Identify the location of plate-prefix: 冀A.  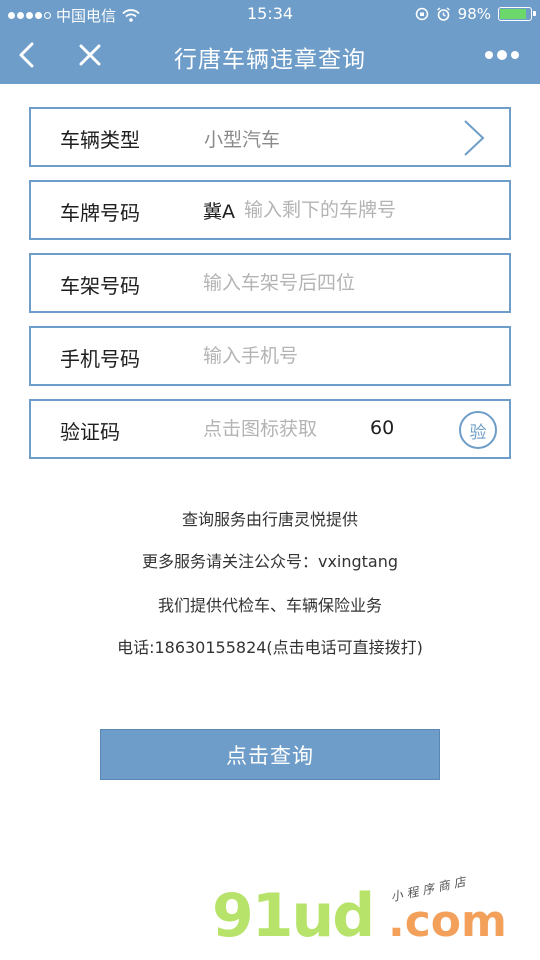
(219, 210).